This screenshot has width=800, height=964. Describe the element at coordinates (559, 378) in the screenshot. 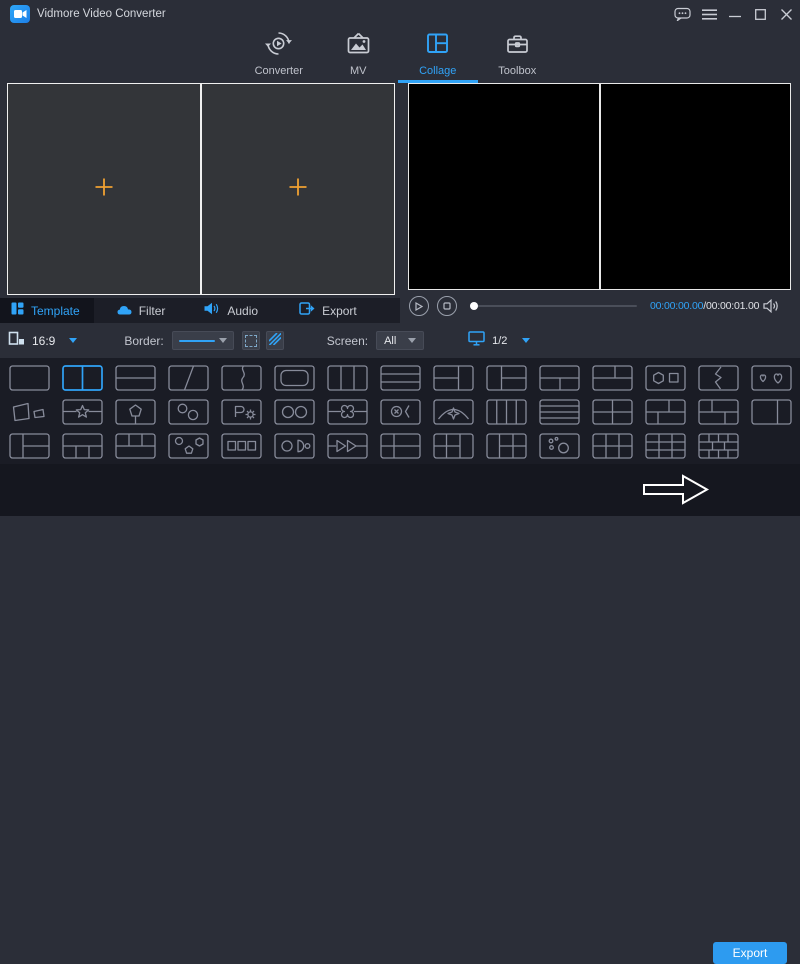

I see `template-top-full-bottom-two` at that location.